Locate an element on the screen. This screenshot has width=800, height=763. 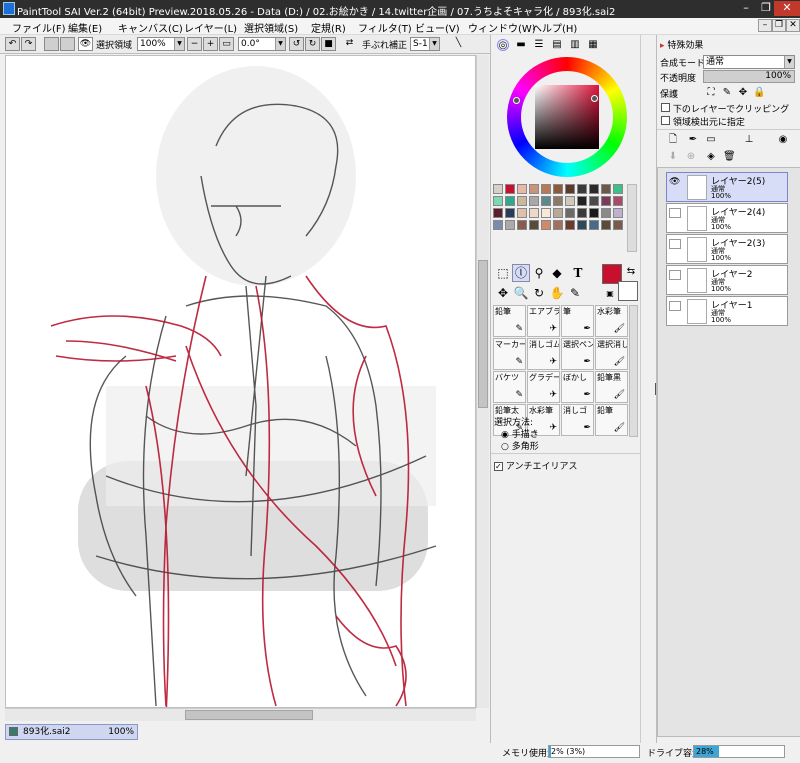
swatch-tab-icon: ▥ is located at coordinates (575, 45).